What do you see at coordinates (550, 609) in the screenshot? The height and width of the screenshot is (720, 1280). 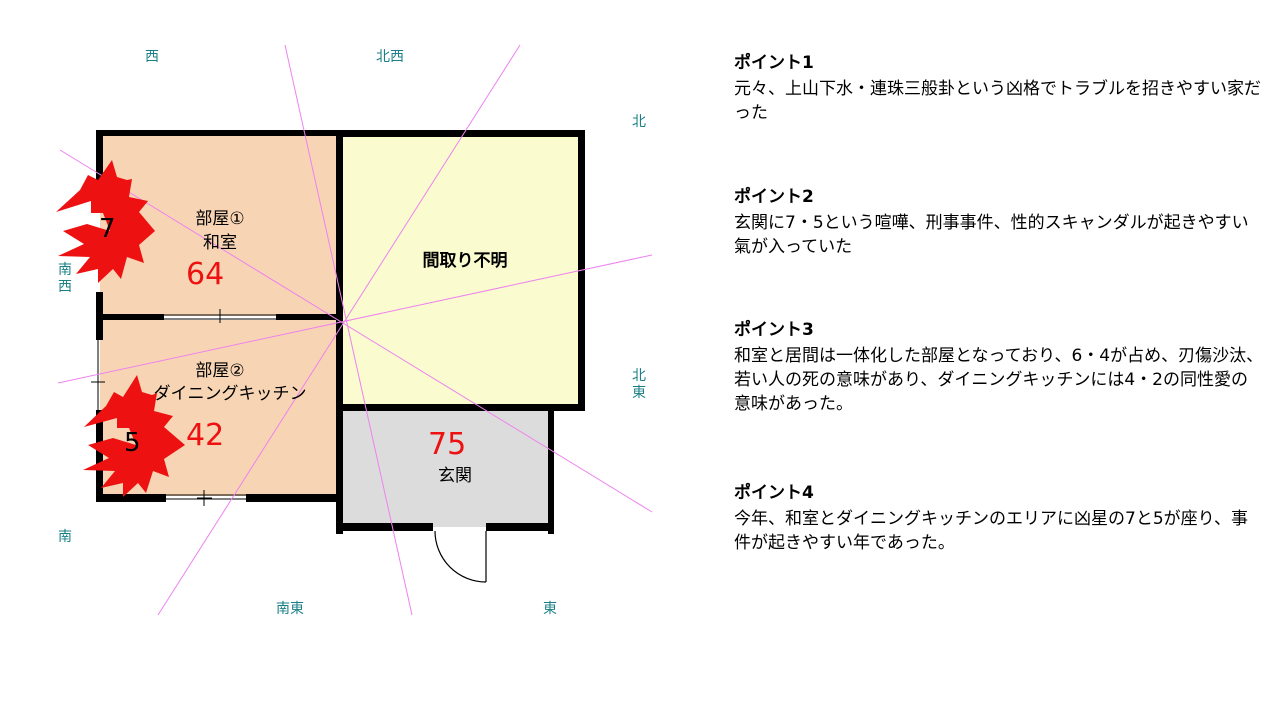 I see `direction-label-east: 東` at bounding box center [550, 609].